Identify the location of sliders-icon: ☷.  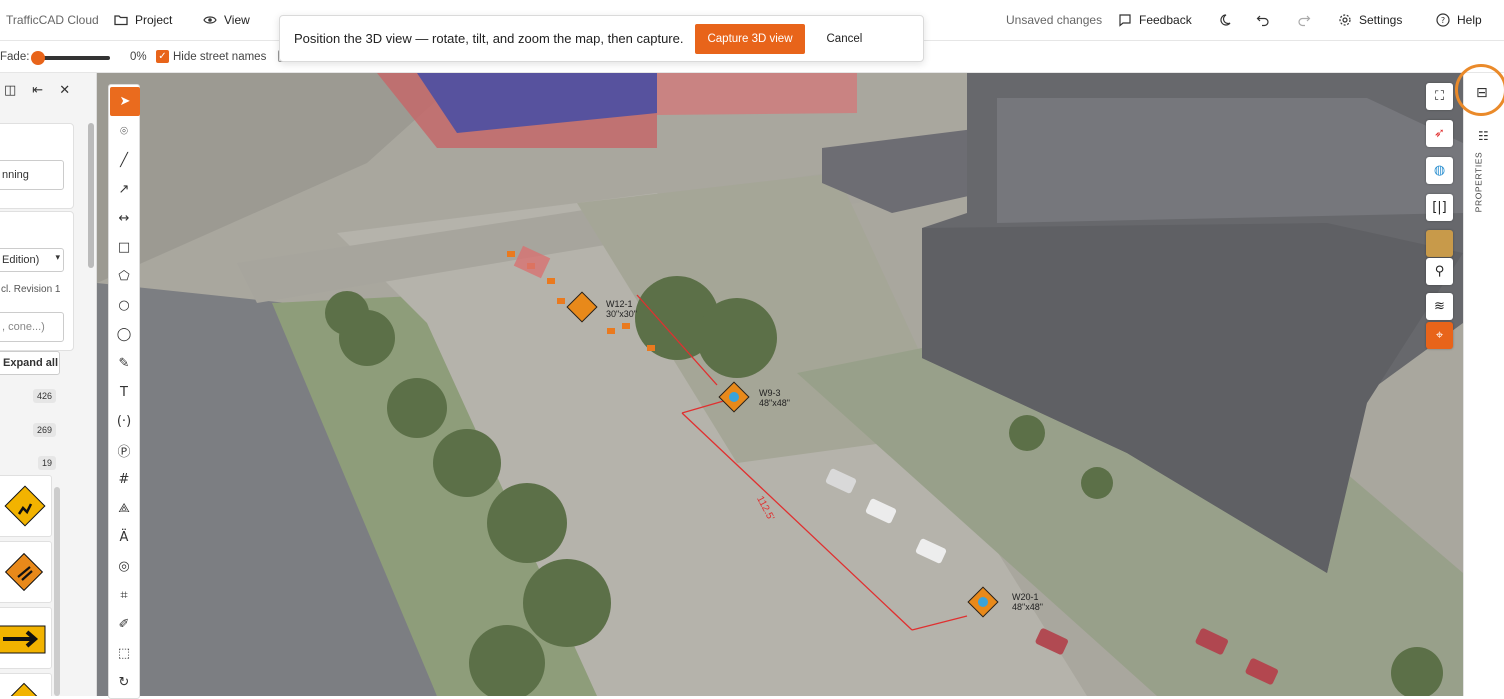
(1483, 136).